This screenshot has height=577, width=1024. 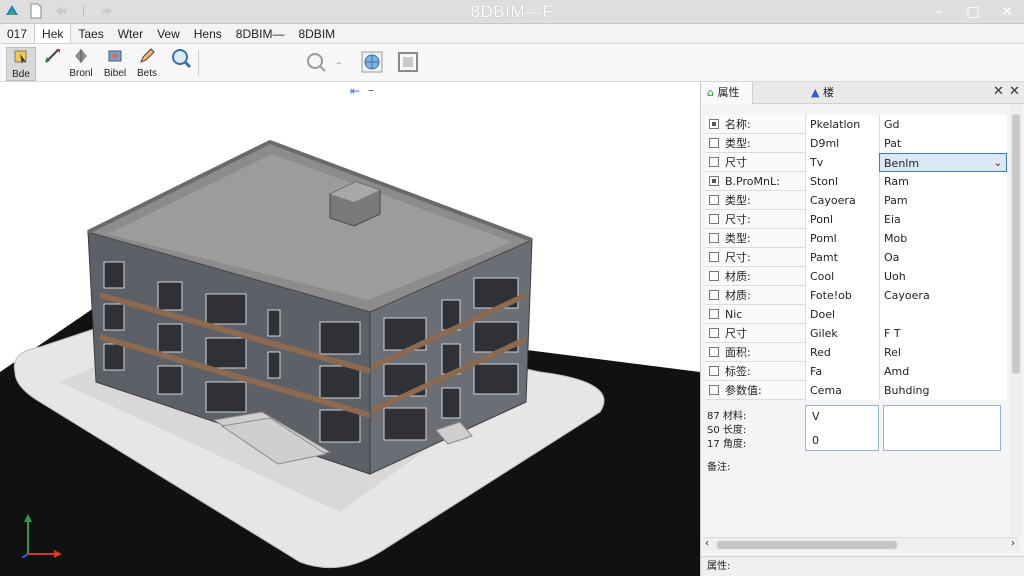 What do you see at coordinates (943, 219) in the screenshot?
I see `property-extra: Eia` at bounding box center [943, 219].